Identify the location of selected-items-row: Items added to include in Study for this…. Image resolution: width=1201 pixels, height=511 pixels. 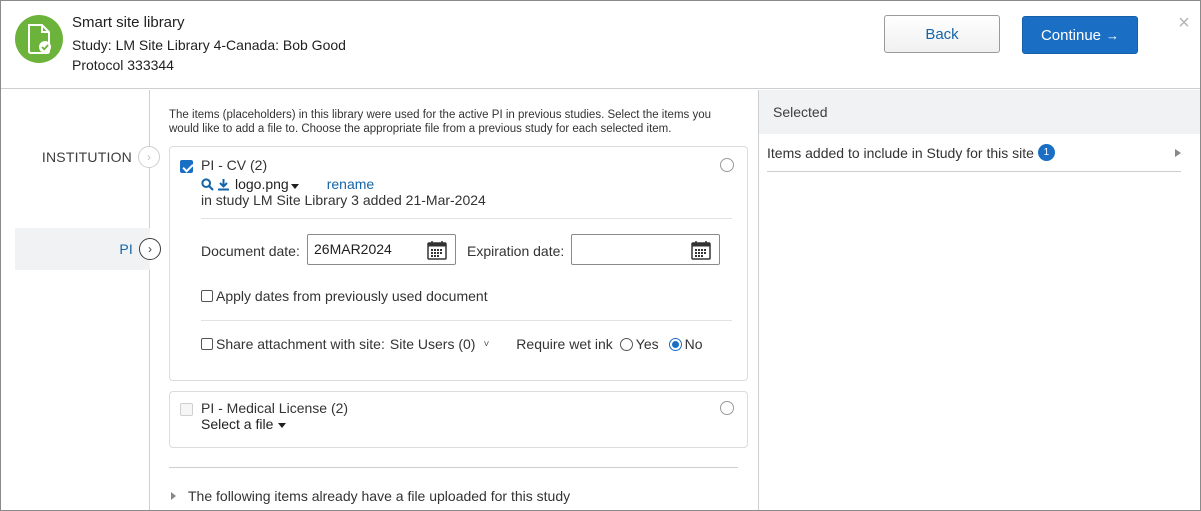
(974, 153).